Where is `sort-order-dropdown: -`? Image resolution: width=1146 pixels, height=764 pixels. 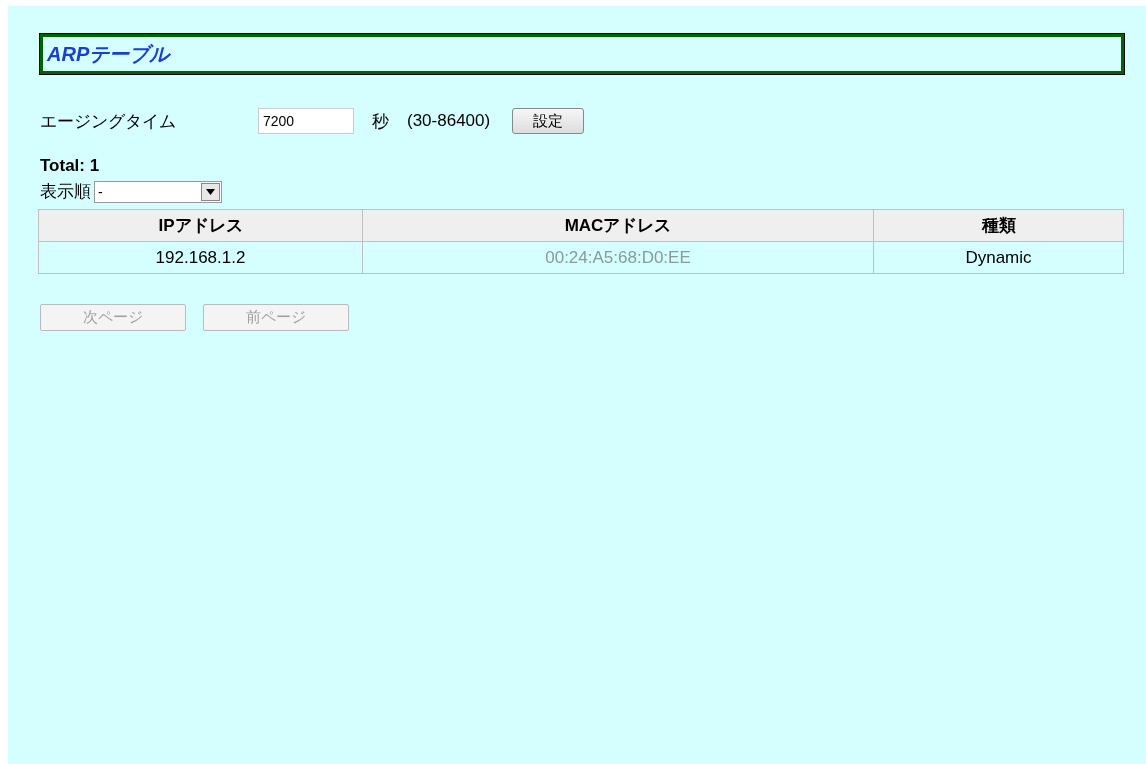
sort-order-dropdown: - is located at coordinates (158, 191).